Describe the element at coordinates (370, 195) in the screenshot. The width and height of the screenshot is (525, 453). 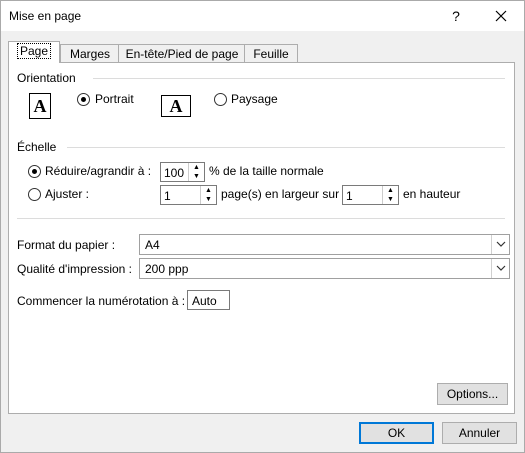
I see `fit-height-spinner: 1 ▲ ▼` at that location.